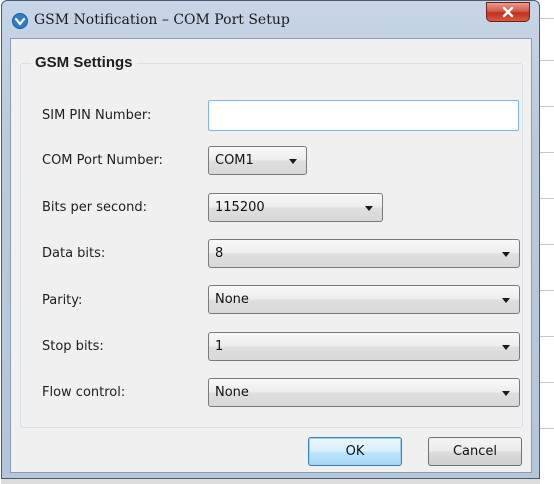 This screenshot has width=554, height=484. I want to click on close-x-icon, so click(508, 12).